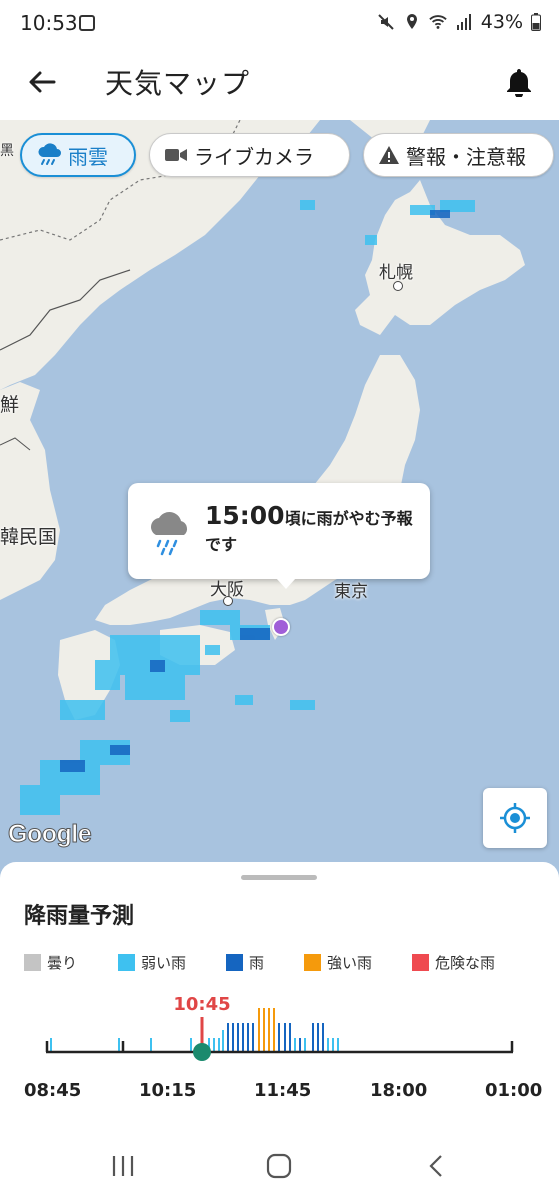 The height and width of the screenshot is (1200, 559). What do you see at coordinates (29, 537) in the screenshot?
I see `city-label-south-korea: 韓民国` at bounding box center [29, 537].